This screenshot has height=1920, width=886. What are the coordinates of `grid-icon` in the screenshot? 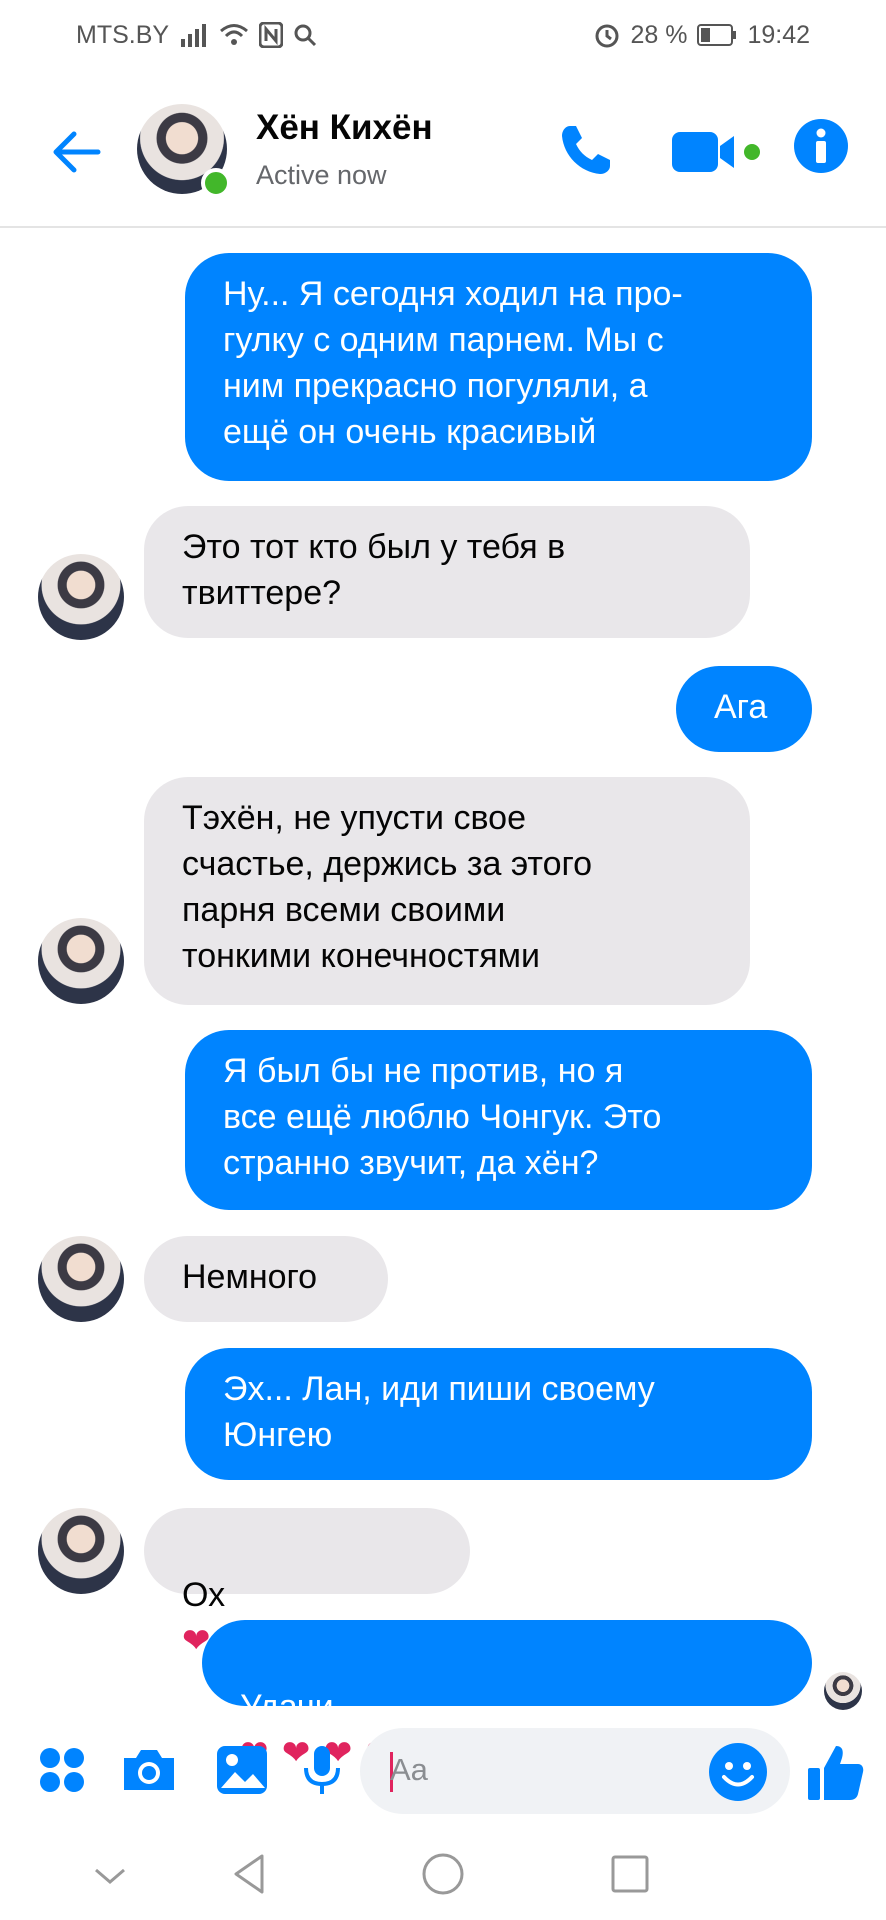 It's located at (62, 1770).